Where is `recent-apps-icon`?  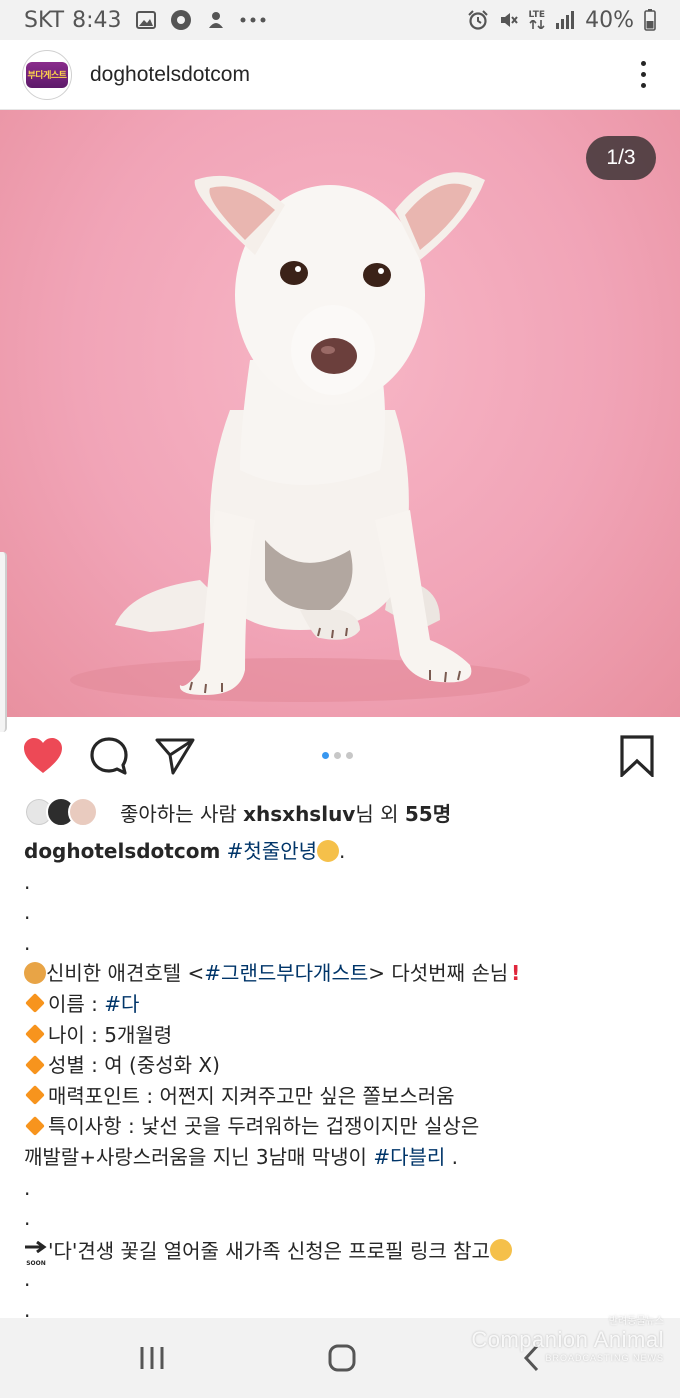
recent-apps-icon is located at coordinates (152, 1358).